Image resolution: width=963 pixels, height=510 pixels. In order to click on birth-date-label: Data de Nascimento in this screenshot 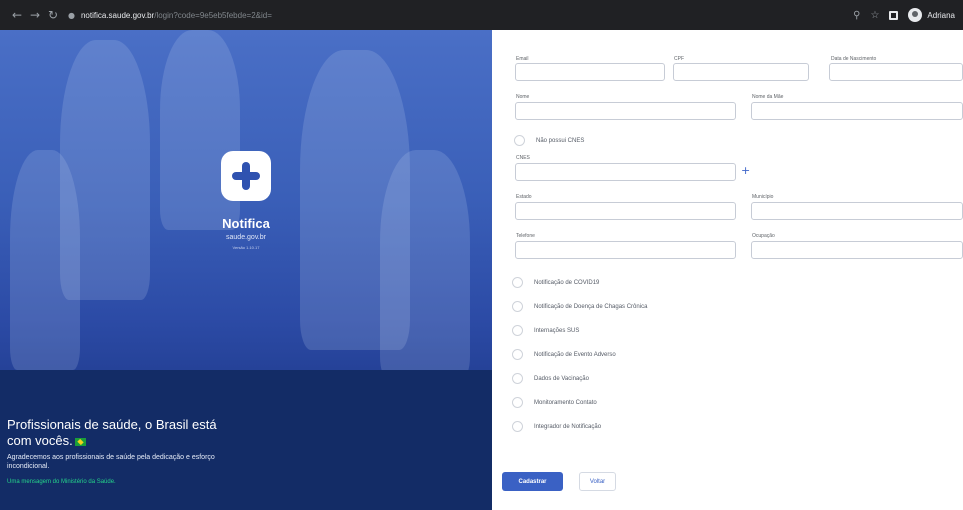, I will do `click(854, 59)`.